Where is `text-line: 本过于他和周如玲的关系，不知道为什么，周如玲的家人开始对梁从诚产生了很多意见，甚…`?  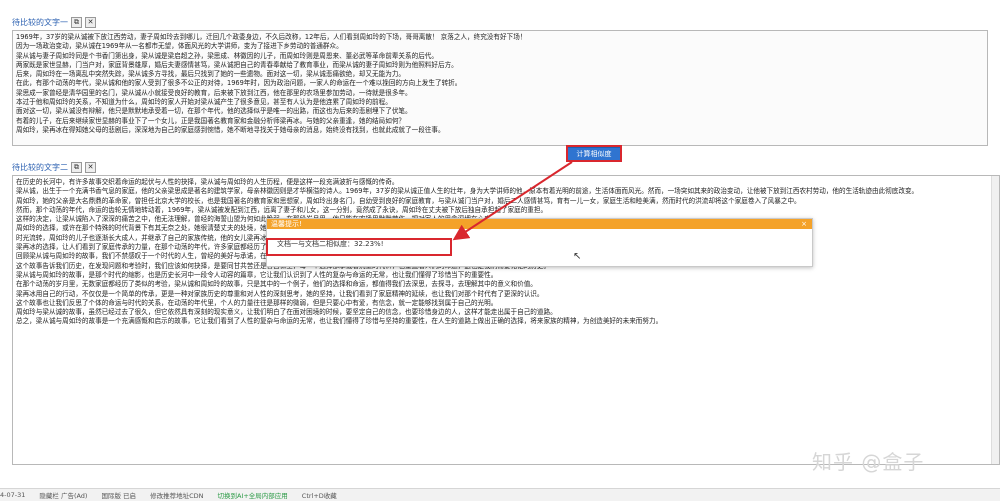
text-line: 本过于他和周如玲的关系，不知道为什么，周如玲的家人开始对梁从诚产生了很多意见，甚… is located at coordinates (204, 102).